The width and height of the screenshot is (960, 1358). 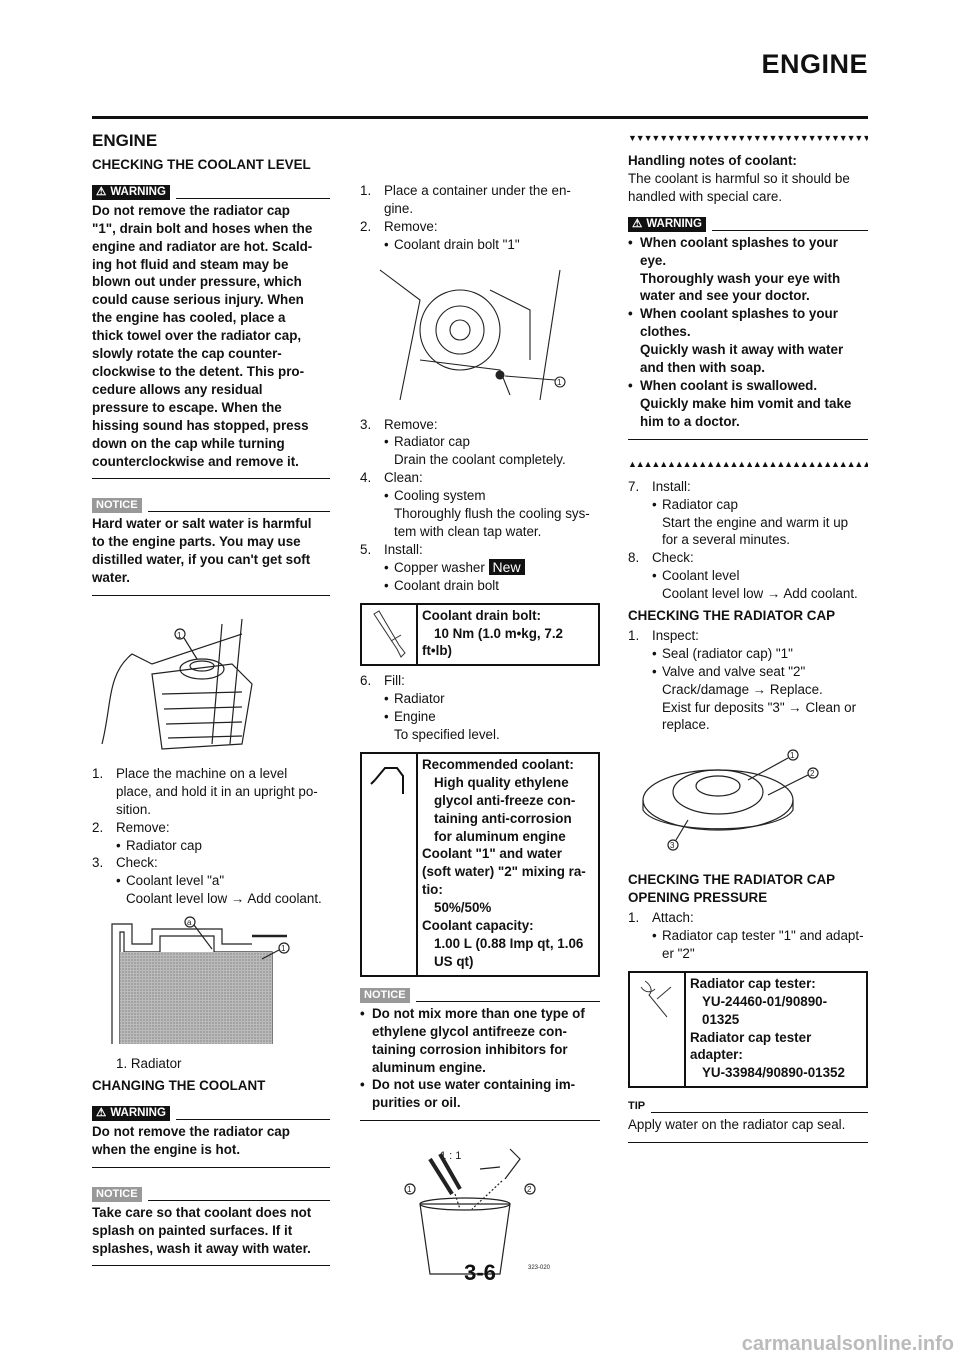 What do you see at coordinates (211, 981) in the screenshot?
I see `level-illustration: a1` at bounding box center [211, 981].